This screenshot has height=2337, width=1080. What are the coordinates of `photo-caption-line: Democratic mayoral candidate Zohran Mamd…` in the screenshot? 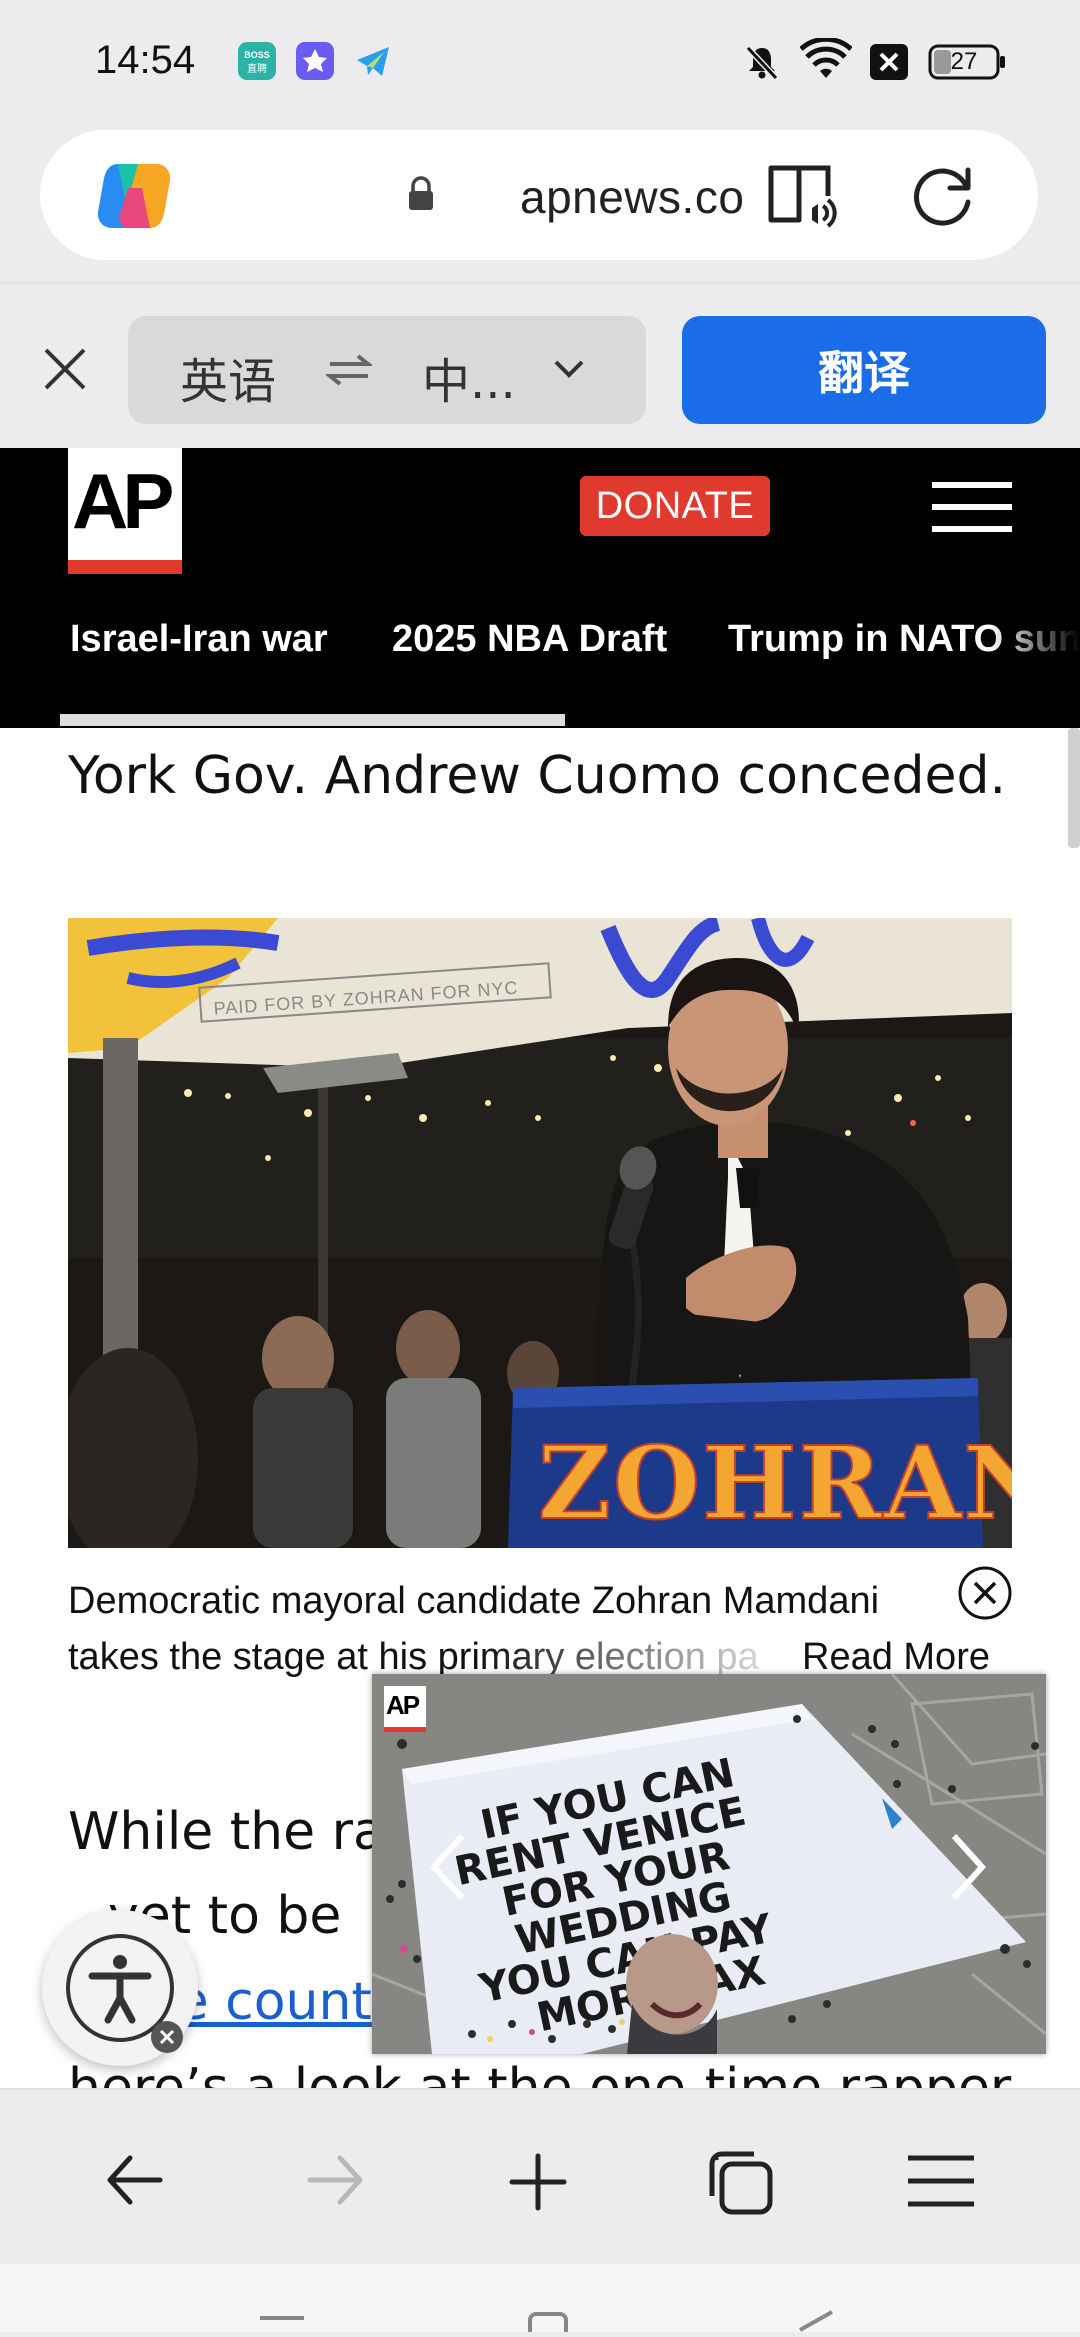 It's located at (474, 1601).